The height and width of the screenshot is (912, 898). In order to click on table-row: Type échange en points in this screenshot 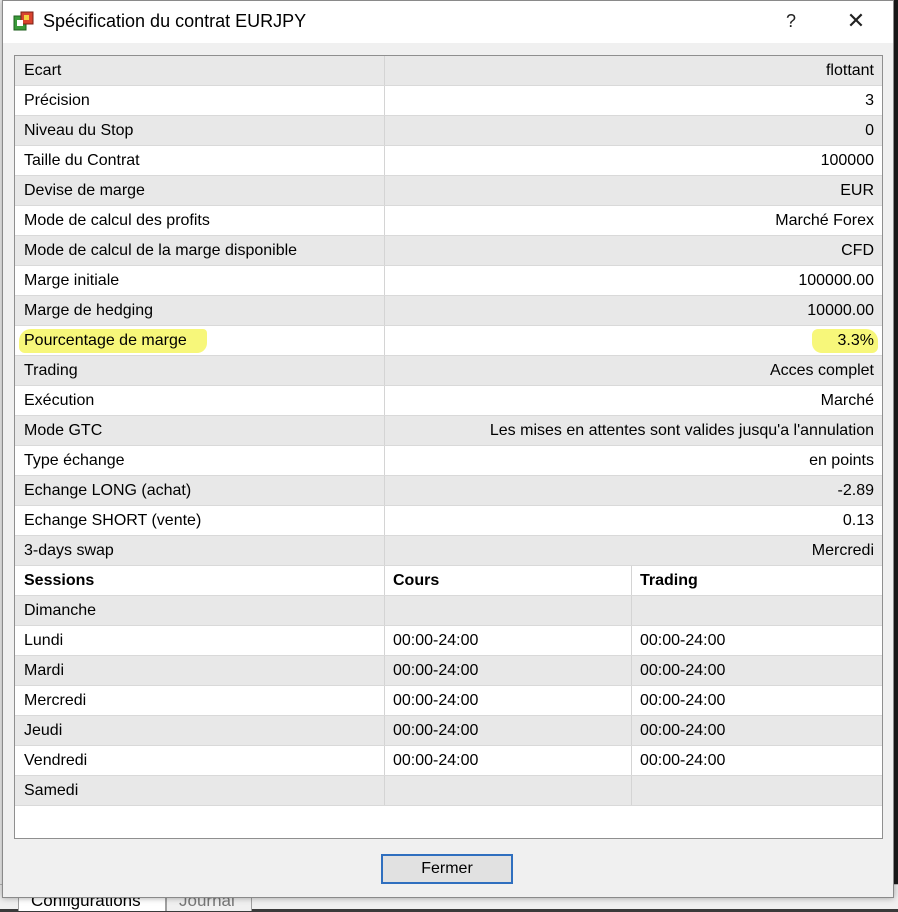, I will do `click(448, 461)`.